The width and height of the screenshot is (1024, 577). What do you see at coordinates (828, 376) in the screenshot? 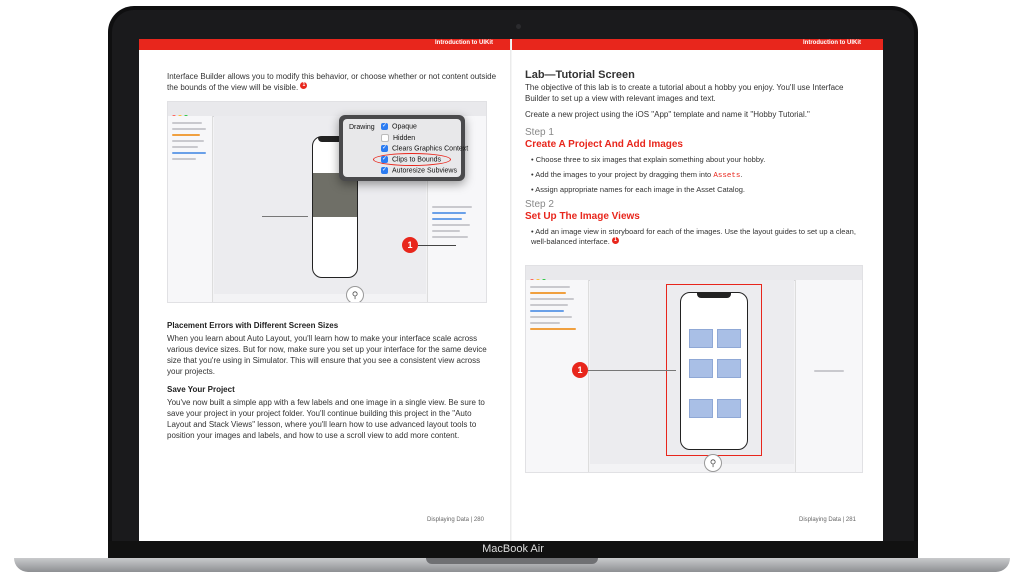
I see `inspector-panel` at bounding box center [828, 376].